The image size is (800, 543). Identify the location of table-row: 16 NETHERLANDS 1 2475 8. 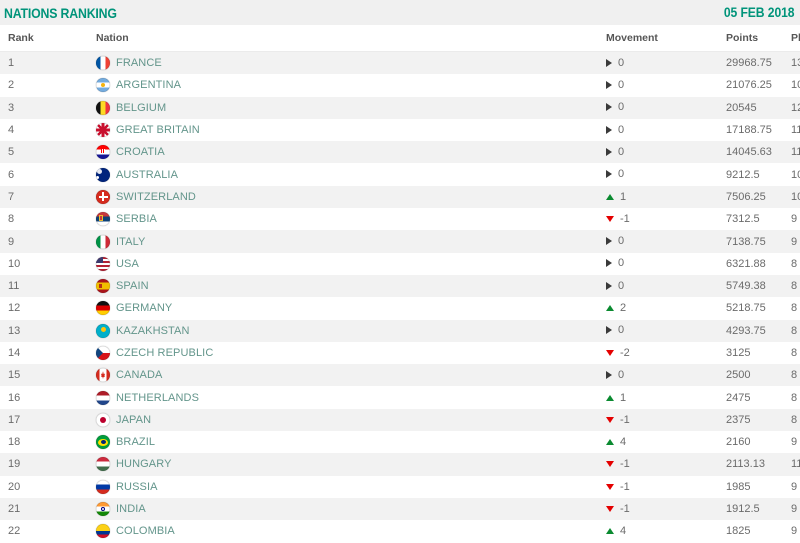
(400, 397).